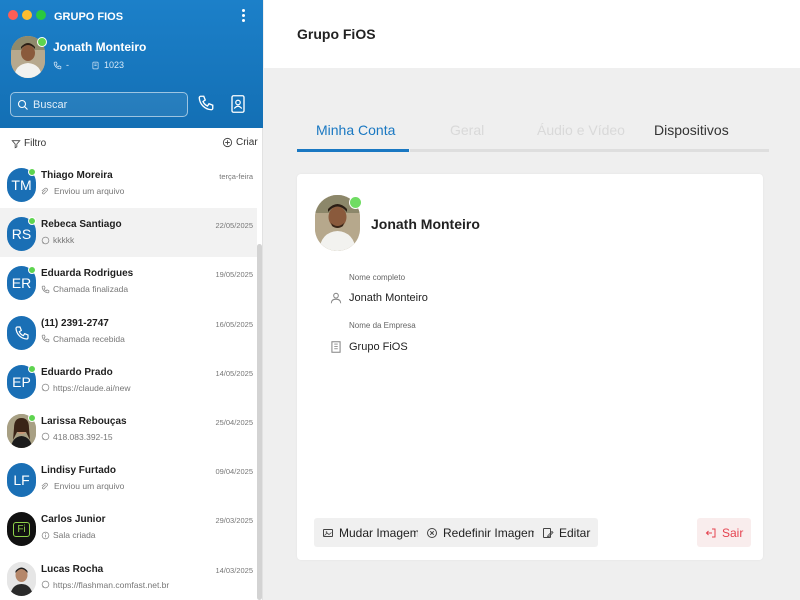 Image resolution: width=800 pixels, height=600 pixels. What do you see at coordinates (64, 240) in the screenshot?
I see `chat-last-text: kkkkk` at bounding box center [64, 240].